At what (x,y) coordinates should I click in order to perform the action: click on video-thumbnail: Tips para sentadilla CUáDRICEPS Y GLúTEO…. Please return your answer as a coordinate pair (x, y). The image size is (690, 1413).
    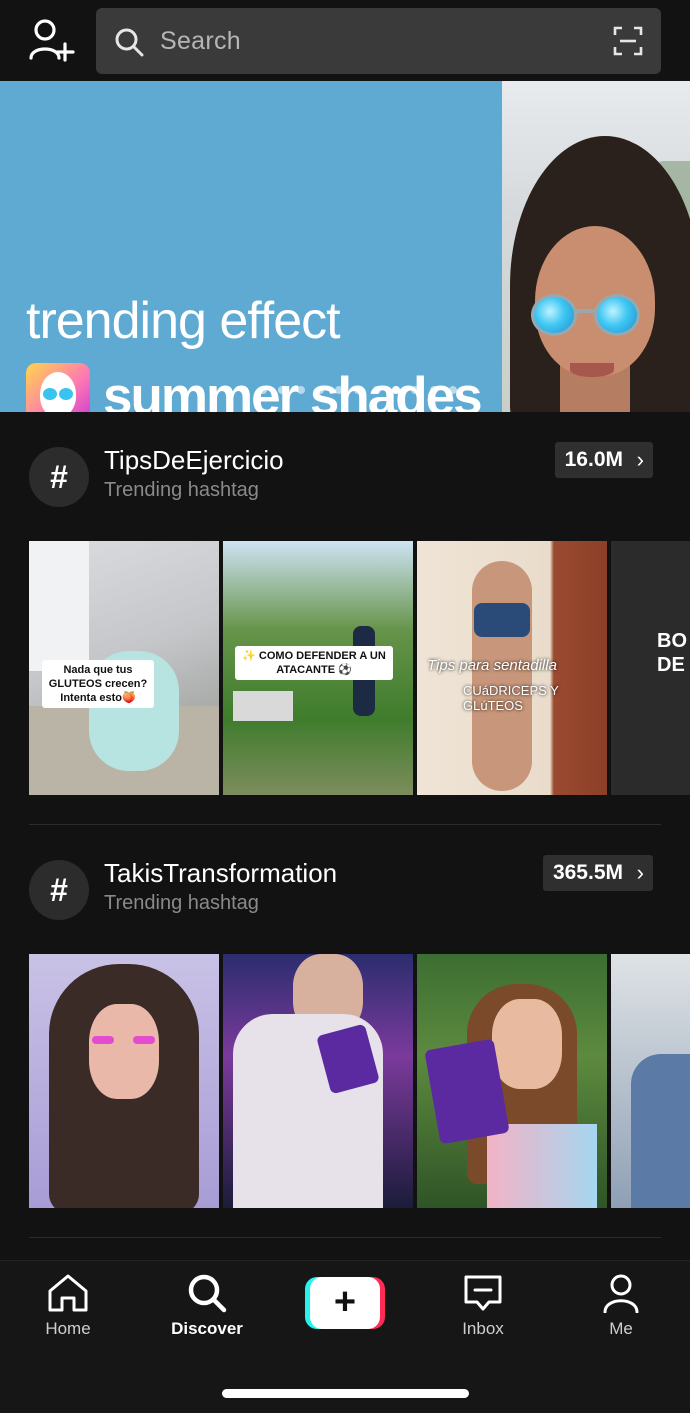
    Looking at the image, I should click on (512, 668).